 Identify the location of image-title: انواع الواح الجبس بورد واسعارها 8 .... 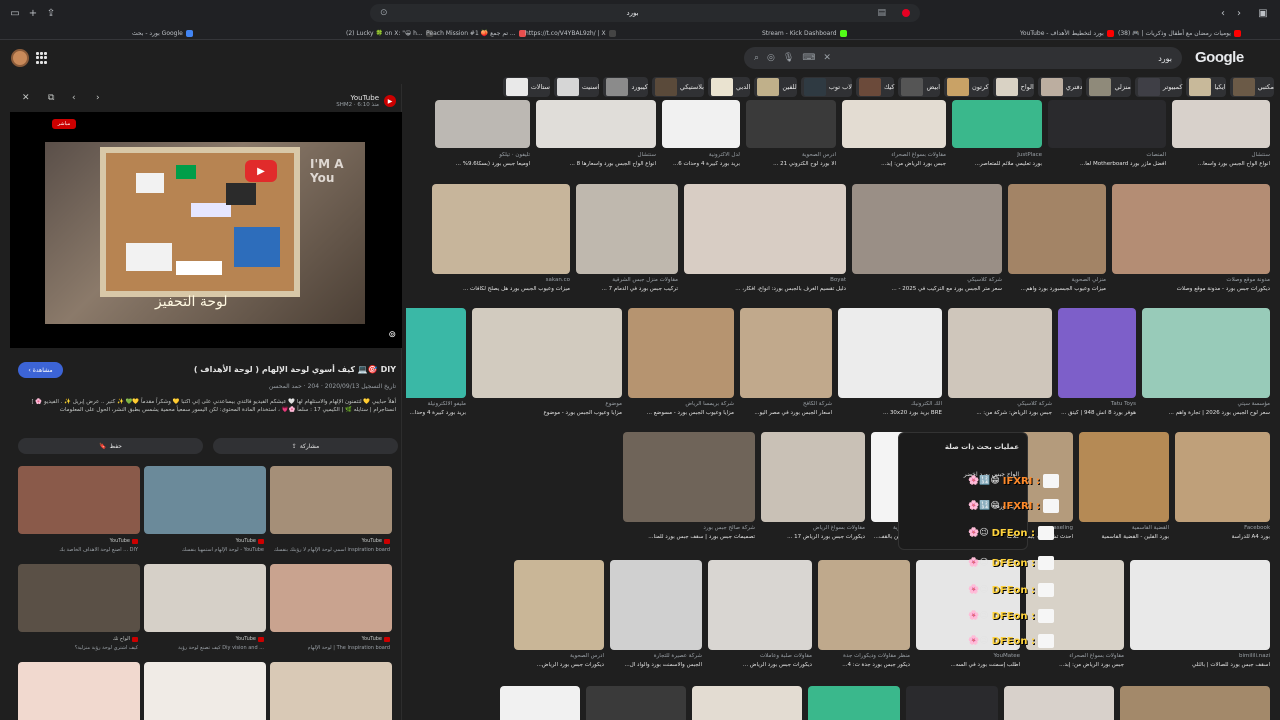
(596, 164).